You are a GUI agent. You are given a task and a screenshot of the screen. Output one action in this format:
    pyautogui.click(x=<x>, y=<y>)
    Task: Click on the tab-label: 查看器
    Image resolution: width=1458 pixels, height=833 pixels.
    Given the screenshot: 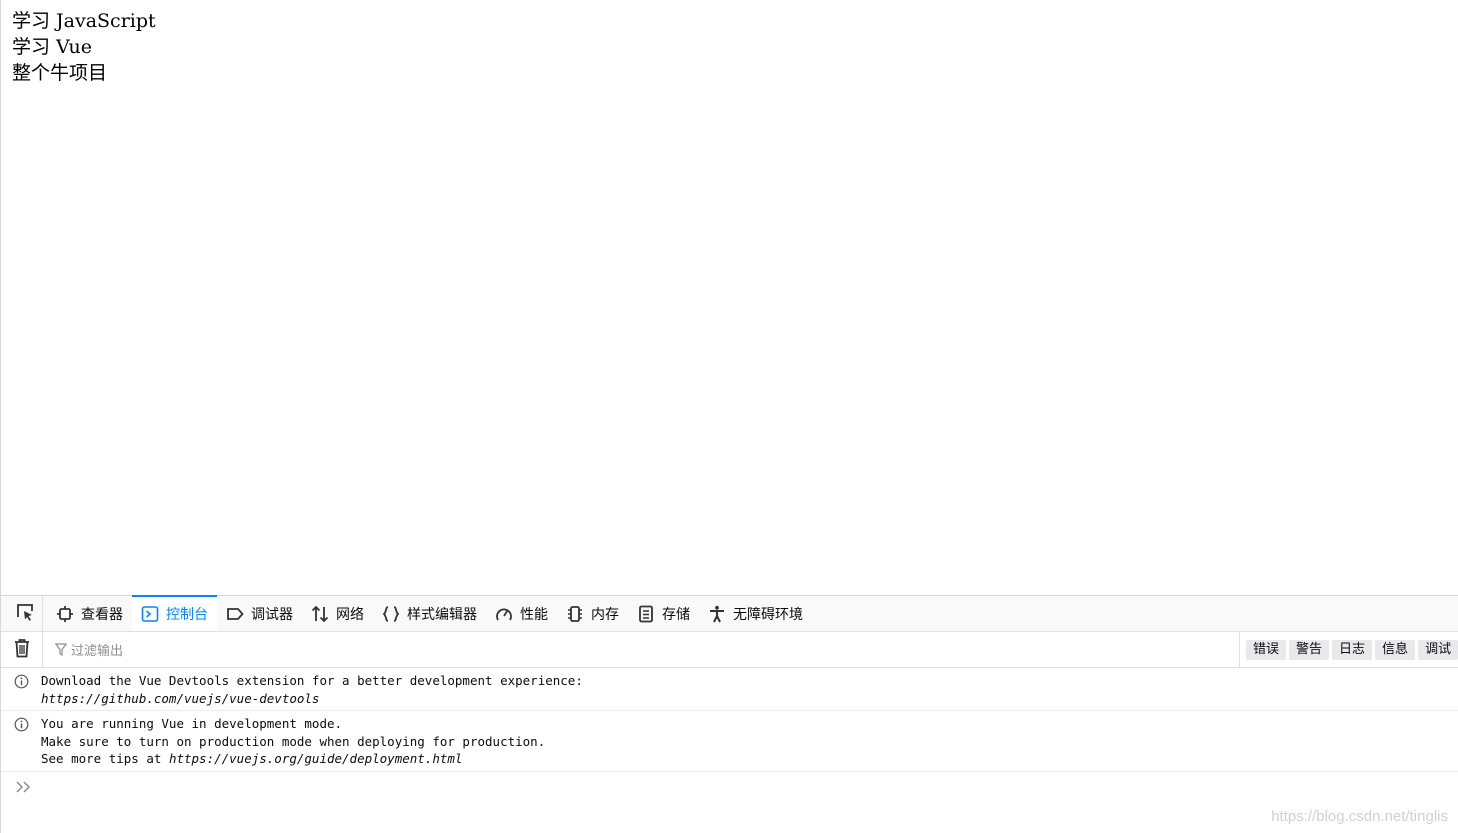 What is the action you would take?
    pyautogui.click(x=102, y=614)
    